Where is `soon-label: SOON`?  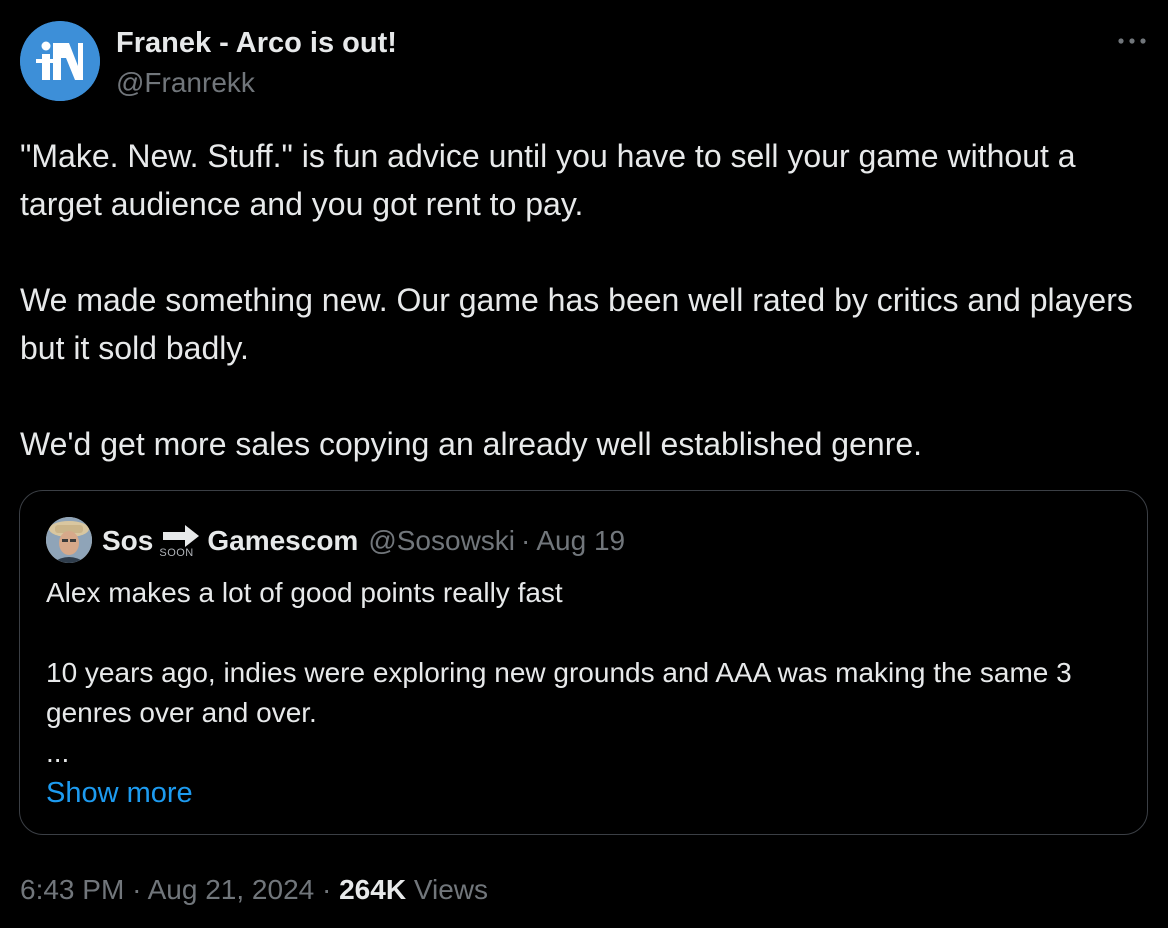
soon-label: SOON is located at coordinates (176, 553).